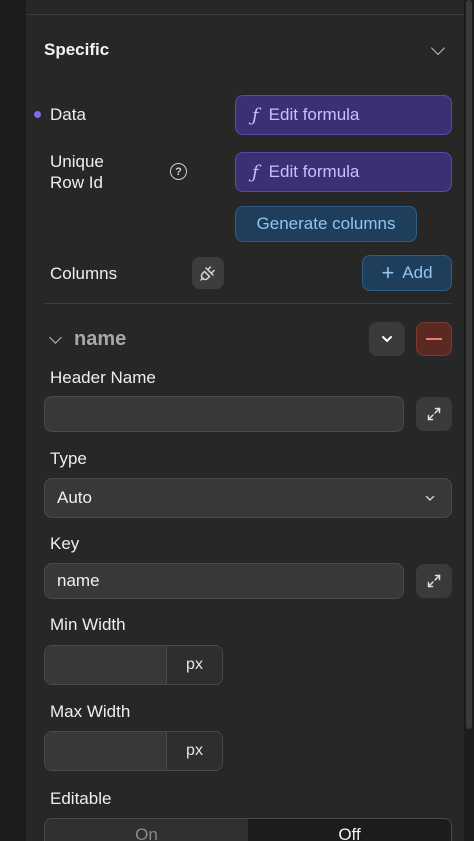  Describe the element at coordinates (103, 377) in the screenshot. I see `header-name-label: Header Name` at that location.